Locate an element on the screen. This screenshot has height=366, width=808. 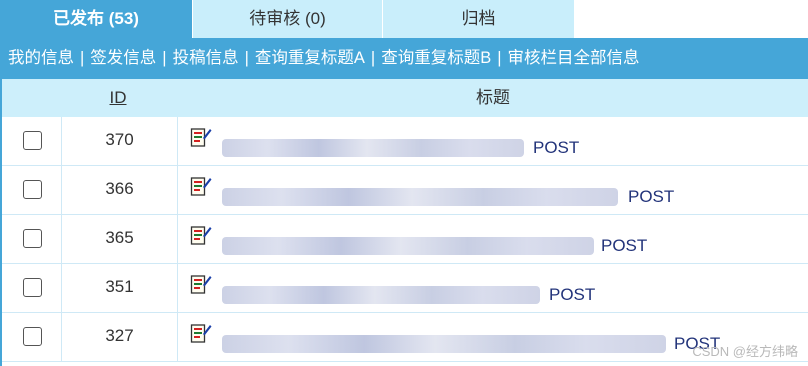
table-row: 370 POST is located at coordinates (405, 141).